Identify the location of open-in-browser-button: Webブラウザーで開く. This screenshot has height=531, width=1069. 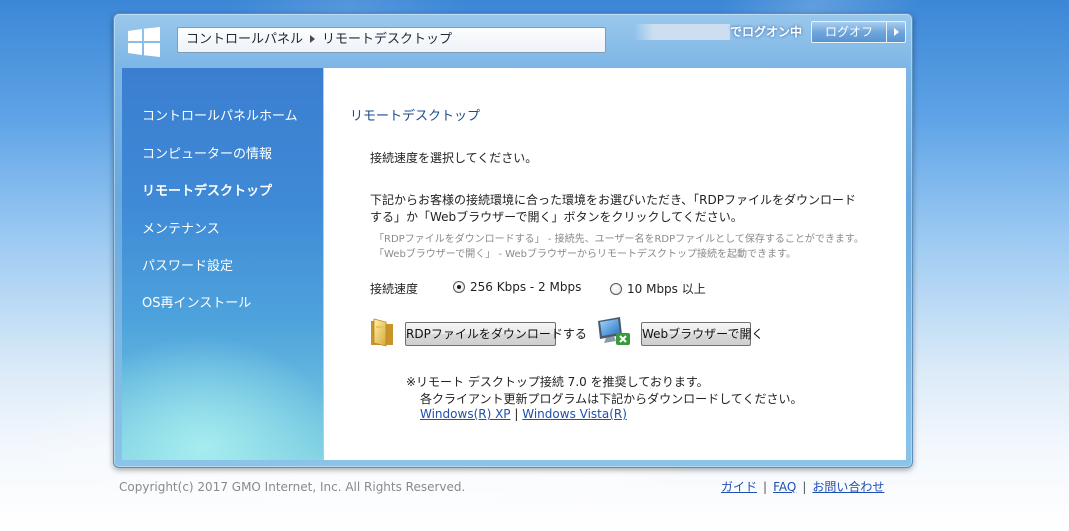
(702, 334).